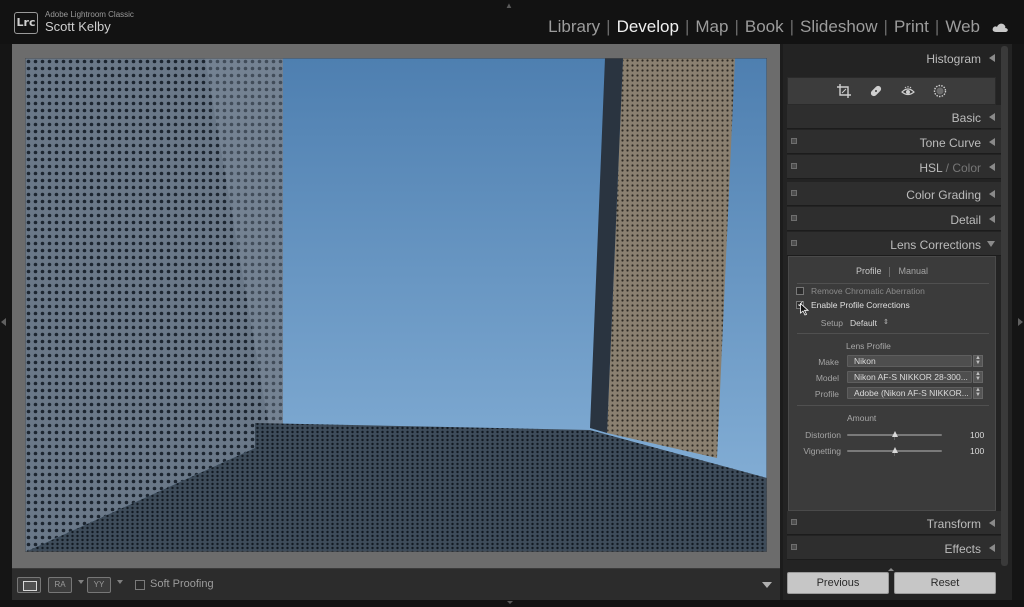  Describe the element at coordinates (827, 378) in the screenshot. I see `model-label: Model` at that location.